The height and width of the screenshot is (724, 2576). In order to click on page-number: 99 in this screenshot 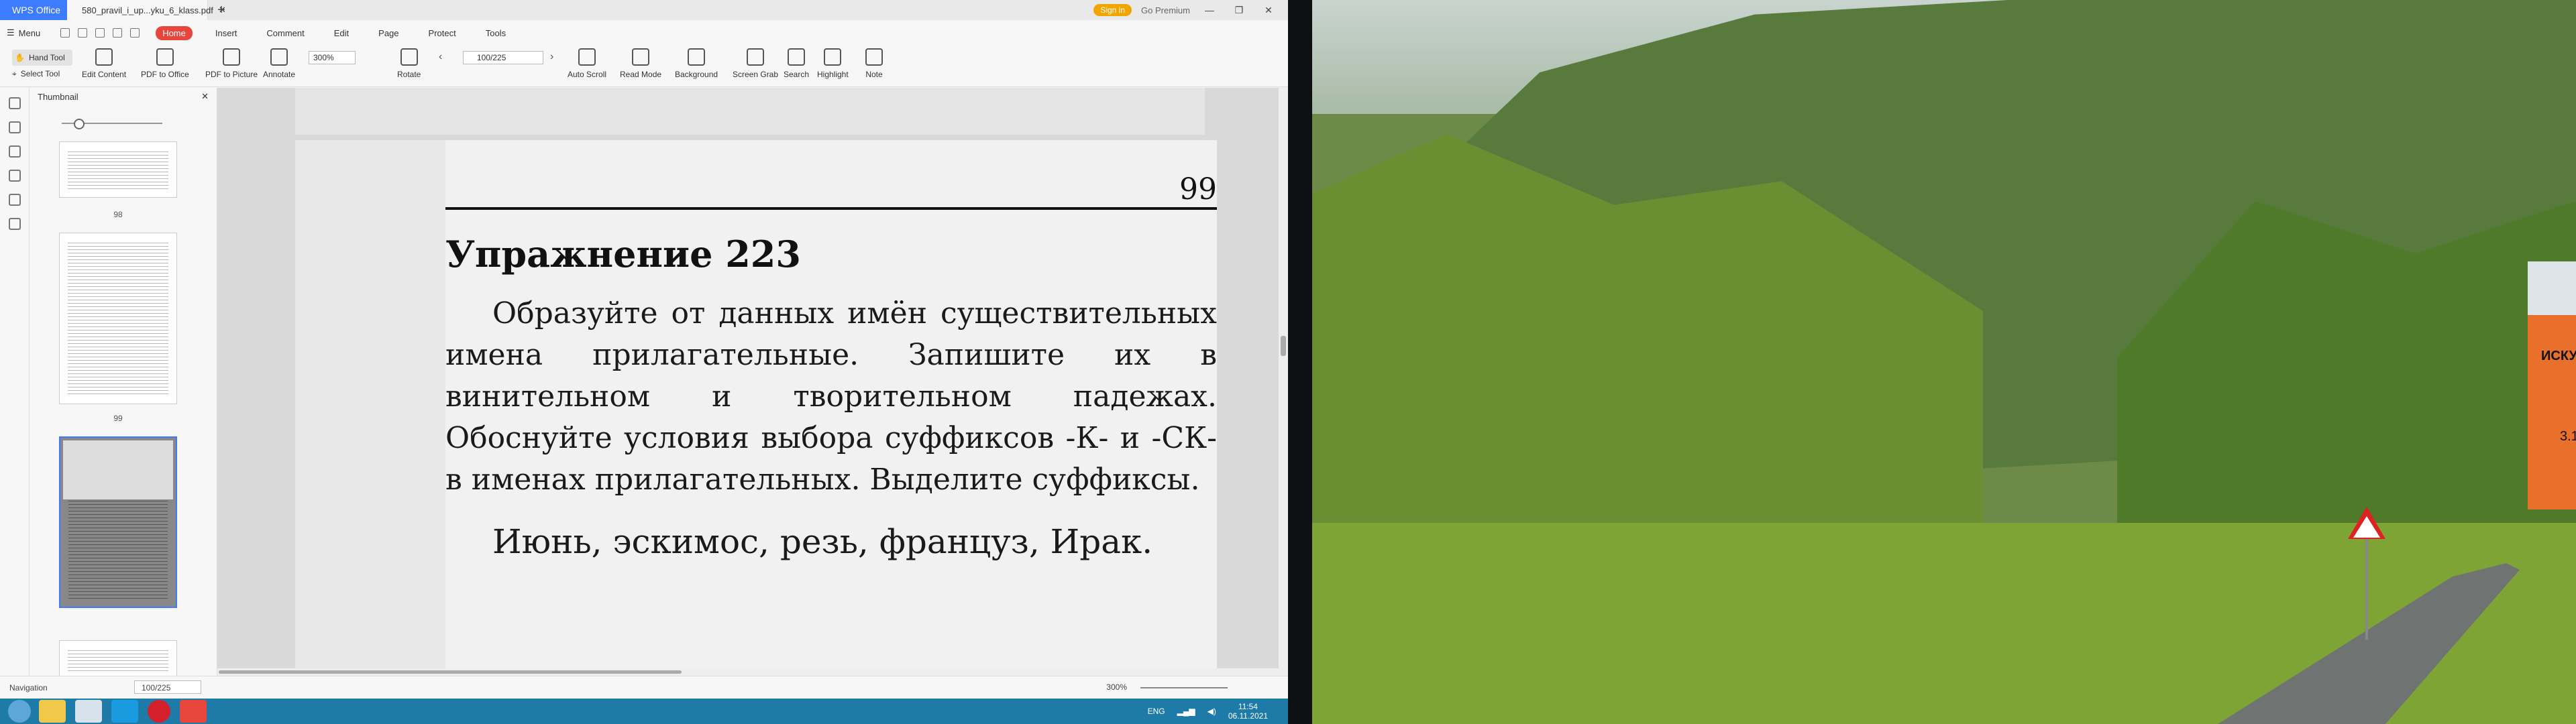, I will do `click(1198, 189)`.